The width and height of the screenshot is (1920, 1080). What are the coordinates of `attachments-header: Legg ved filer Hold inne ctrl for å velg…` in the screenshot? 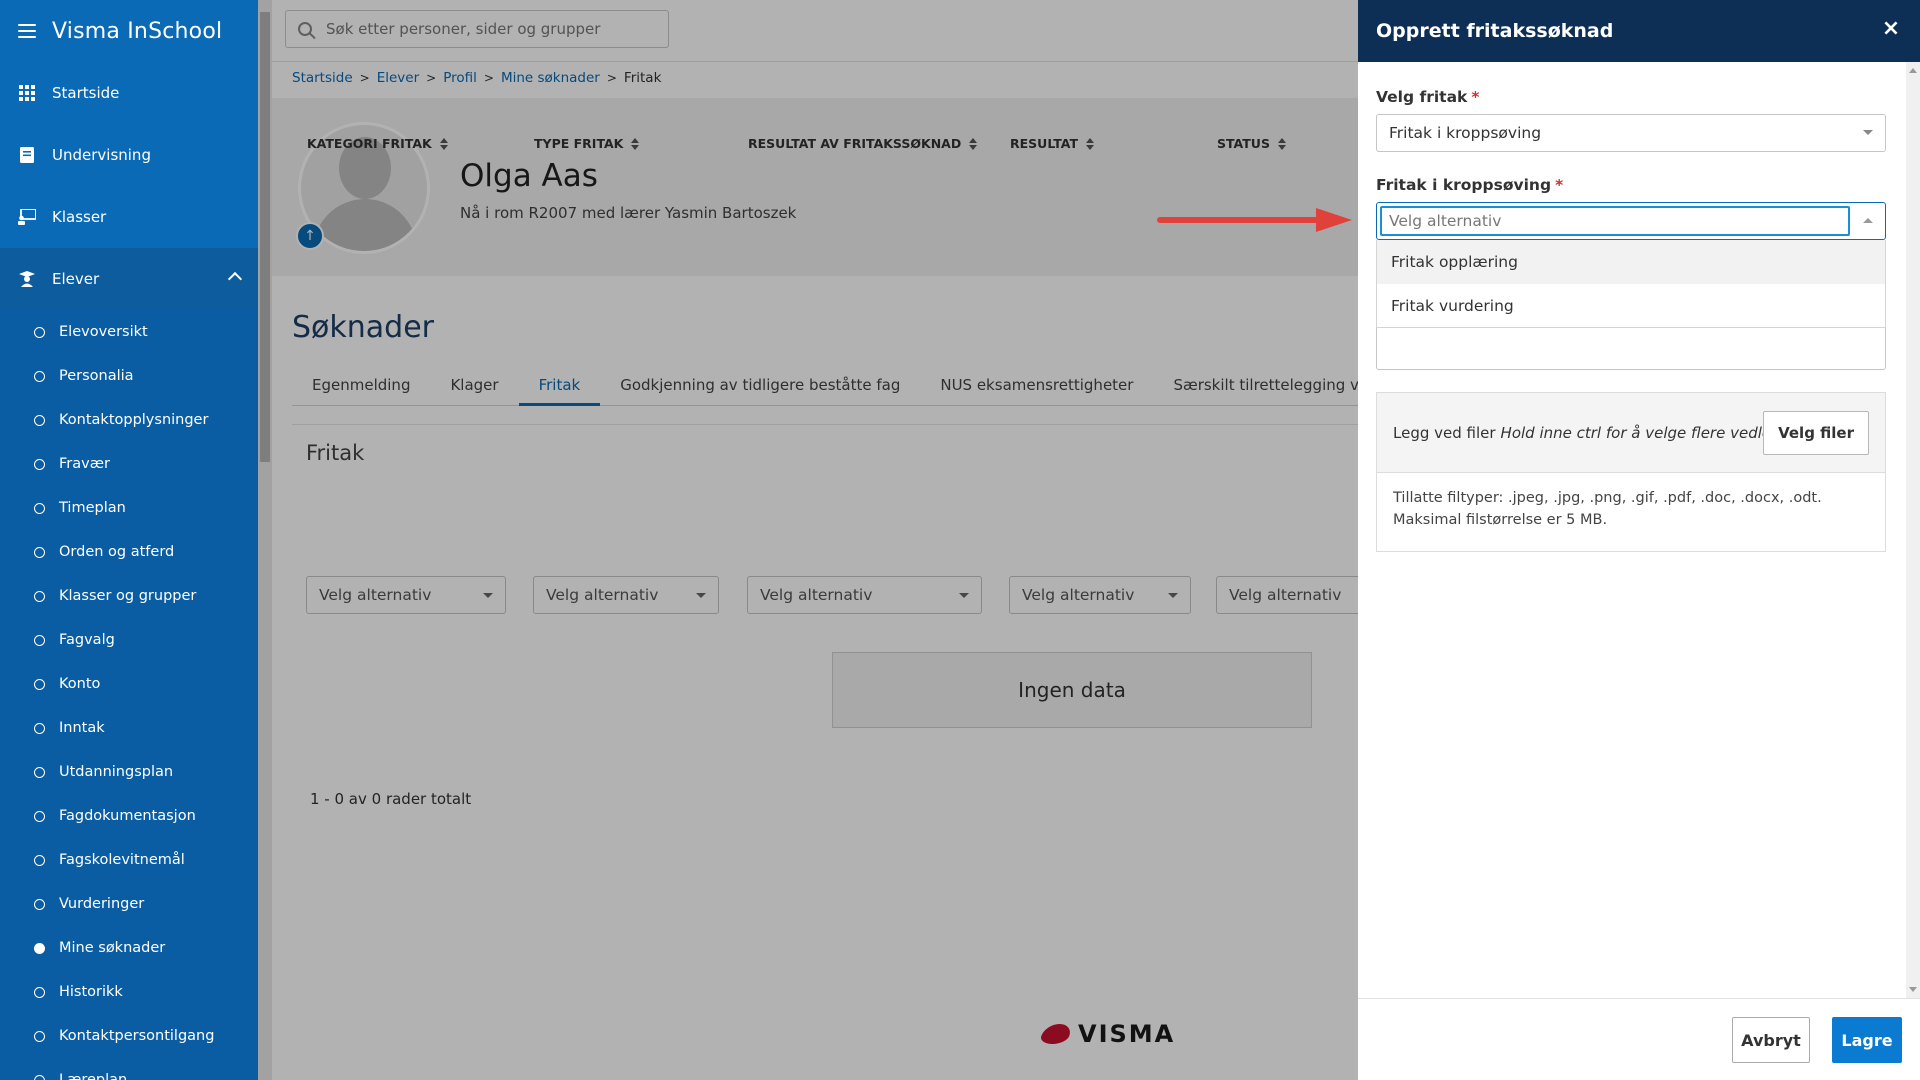 It's located at (1631, 433).